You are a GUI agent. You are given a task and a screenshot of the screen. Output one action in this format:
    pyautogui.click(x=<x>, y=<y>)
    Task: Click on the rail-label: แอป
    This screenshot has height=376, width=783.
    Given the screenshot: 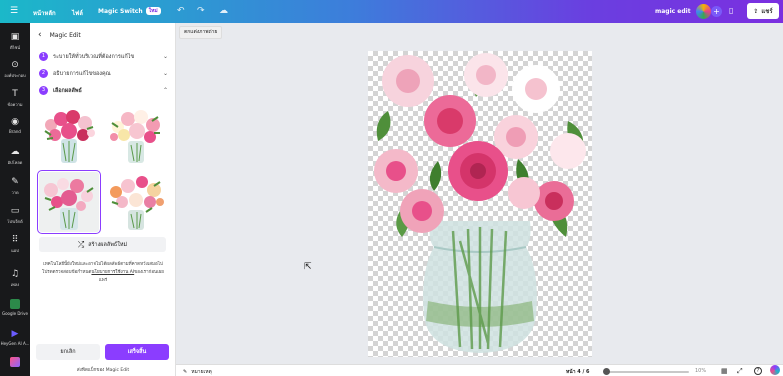 What is the action you would take?
    pyautogui.click(x=15, y=250)
    